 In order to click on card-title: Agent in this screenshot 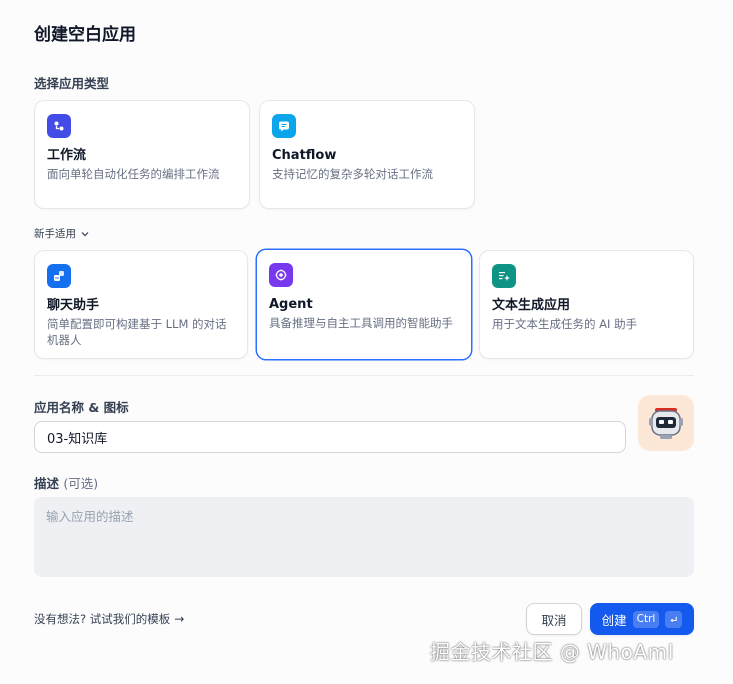, I will do `click(291, 304)`.